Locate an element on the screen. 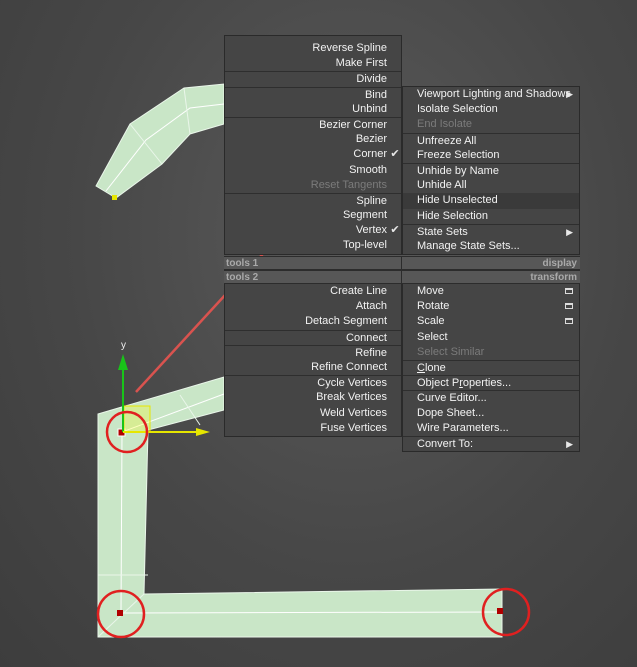 The image size is (637, 667). menu-item-scale: Scale is located at coordinates (491, 321).